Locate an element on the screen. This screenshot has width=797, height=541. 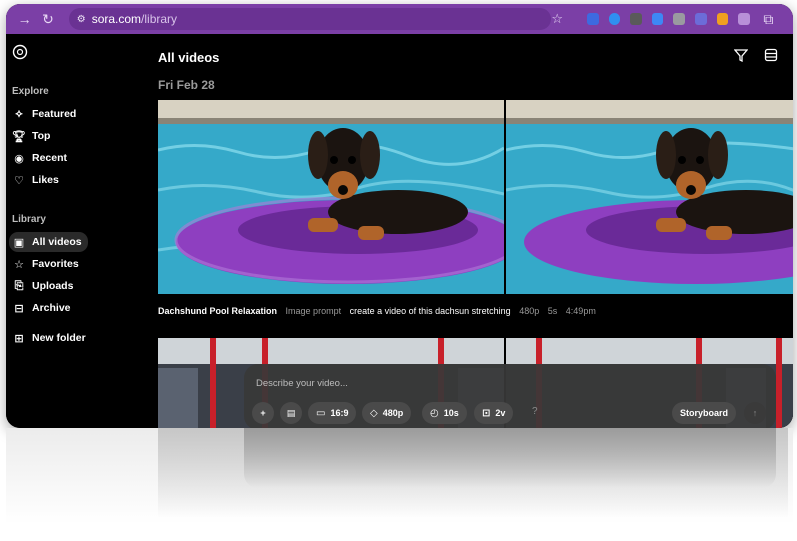
arrow-up-icon: ↑ is located at coordinates (755, 413).